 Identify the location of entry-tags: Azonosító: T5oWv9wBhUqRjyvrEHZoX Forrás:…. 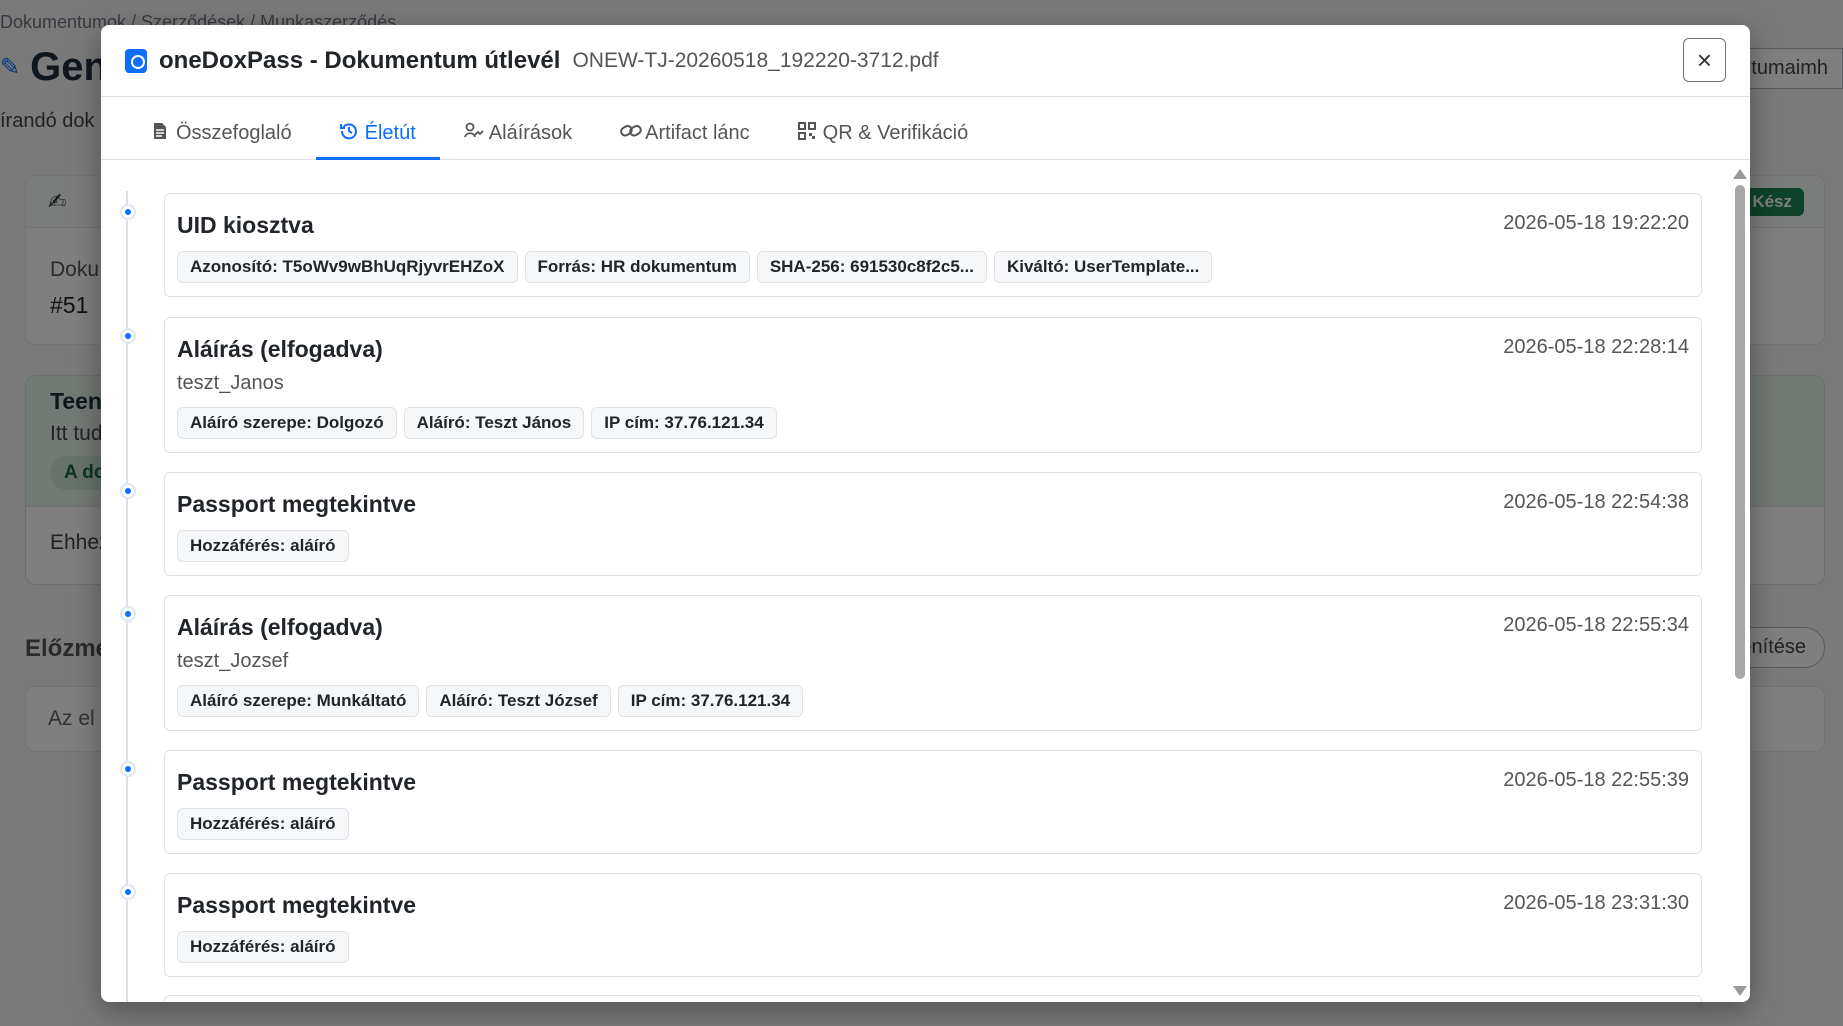
(695, 267).